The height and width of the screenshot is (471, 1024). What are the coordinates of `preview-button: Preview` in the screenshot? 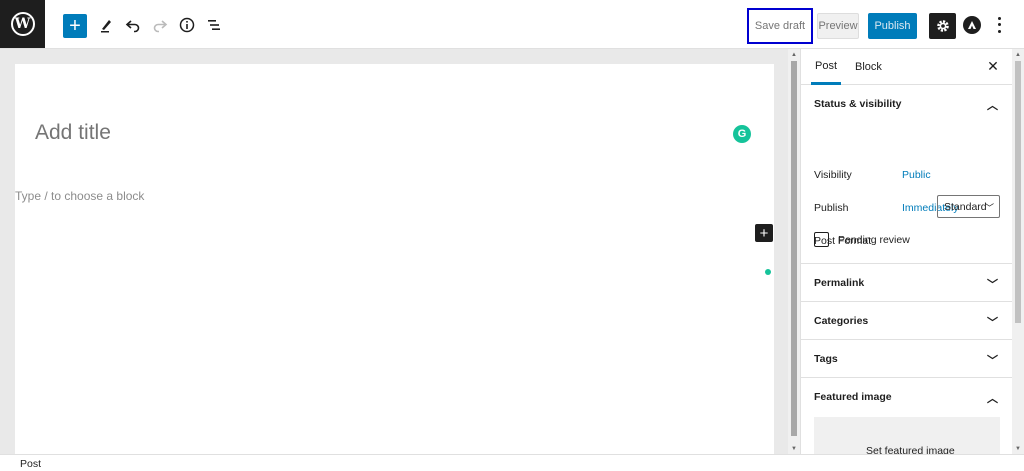 It's located at (838, 26).